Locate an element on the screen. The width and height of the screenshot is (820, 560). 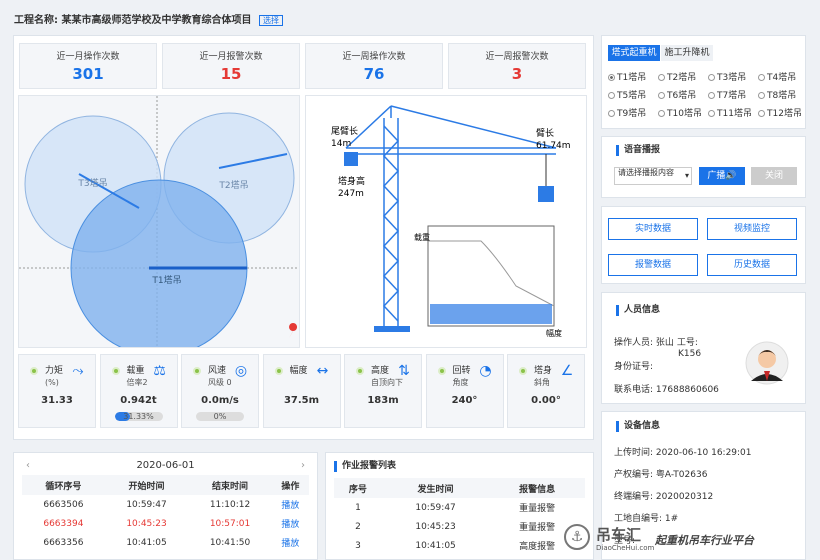
height-value: 247m is located at coordinates (351, 194).